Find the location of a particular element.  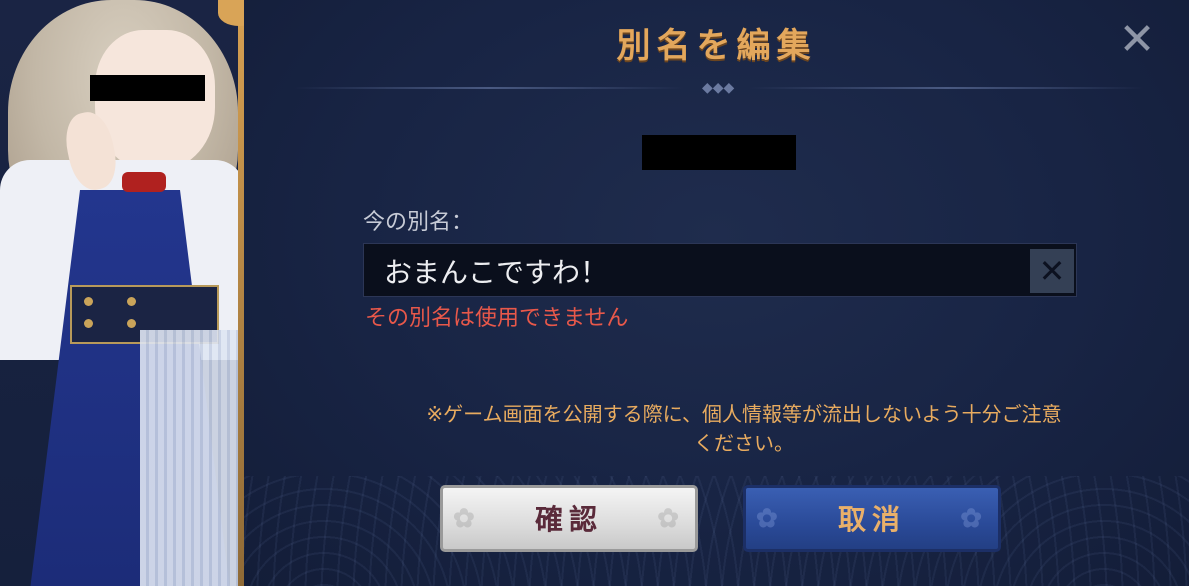

privacy-notice-line1: ※ゲーム画面を公開する際に、個人情報等が流出しないよう十分ご注意 is located at coordinates (744, 414).